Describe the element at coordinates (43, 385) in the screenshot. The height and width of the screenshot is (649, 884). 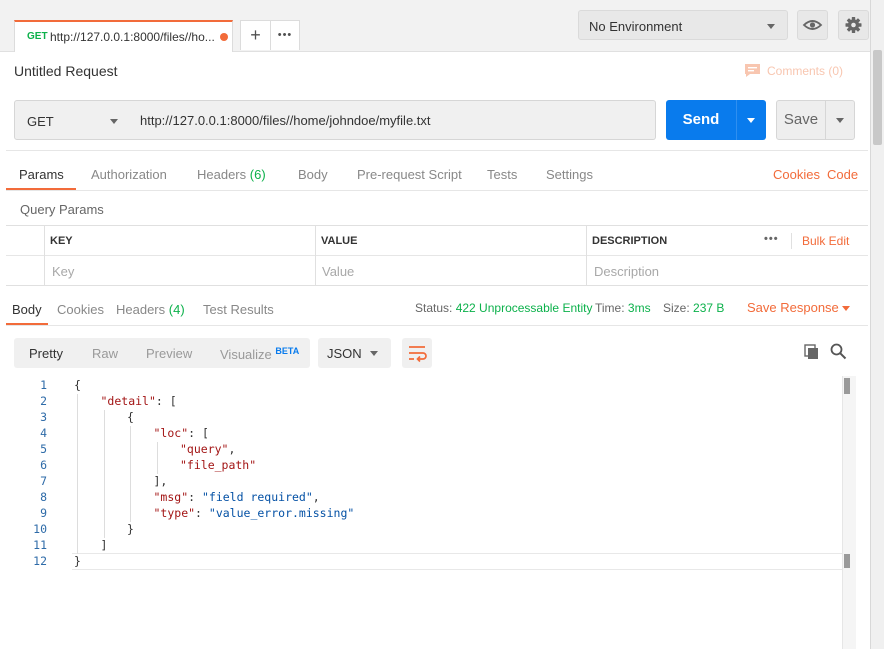
I see `line-number: 1` at that location.